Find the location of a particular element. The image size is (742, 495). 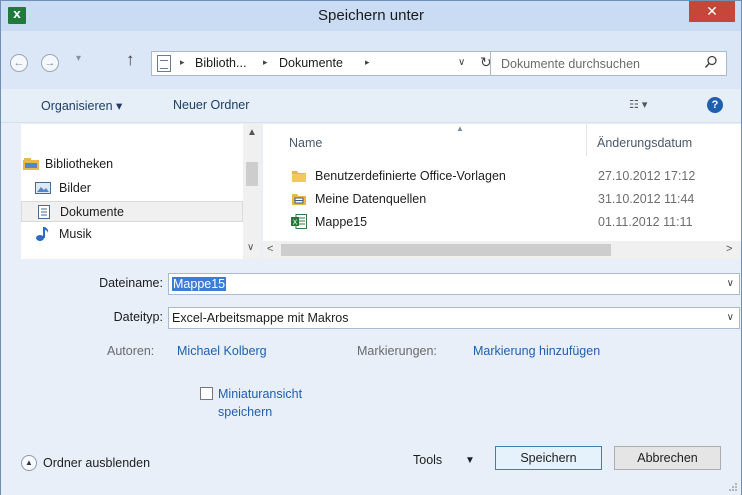

search-icon is located at coordinates (711, 62).